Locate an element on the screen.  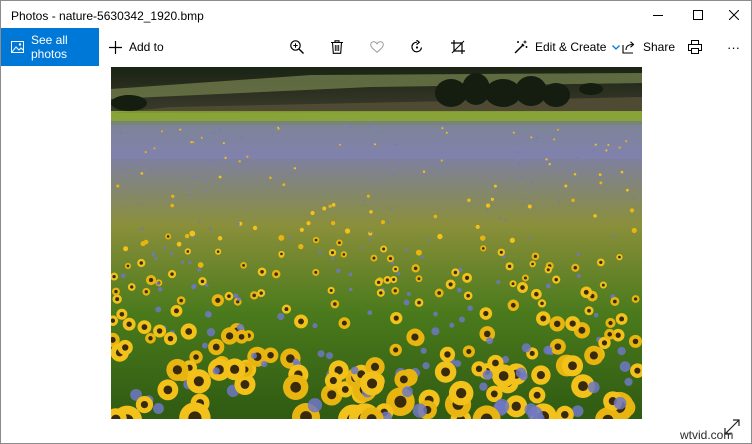
add-to-label: Add to is located at coordinates (146, 47).